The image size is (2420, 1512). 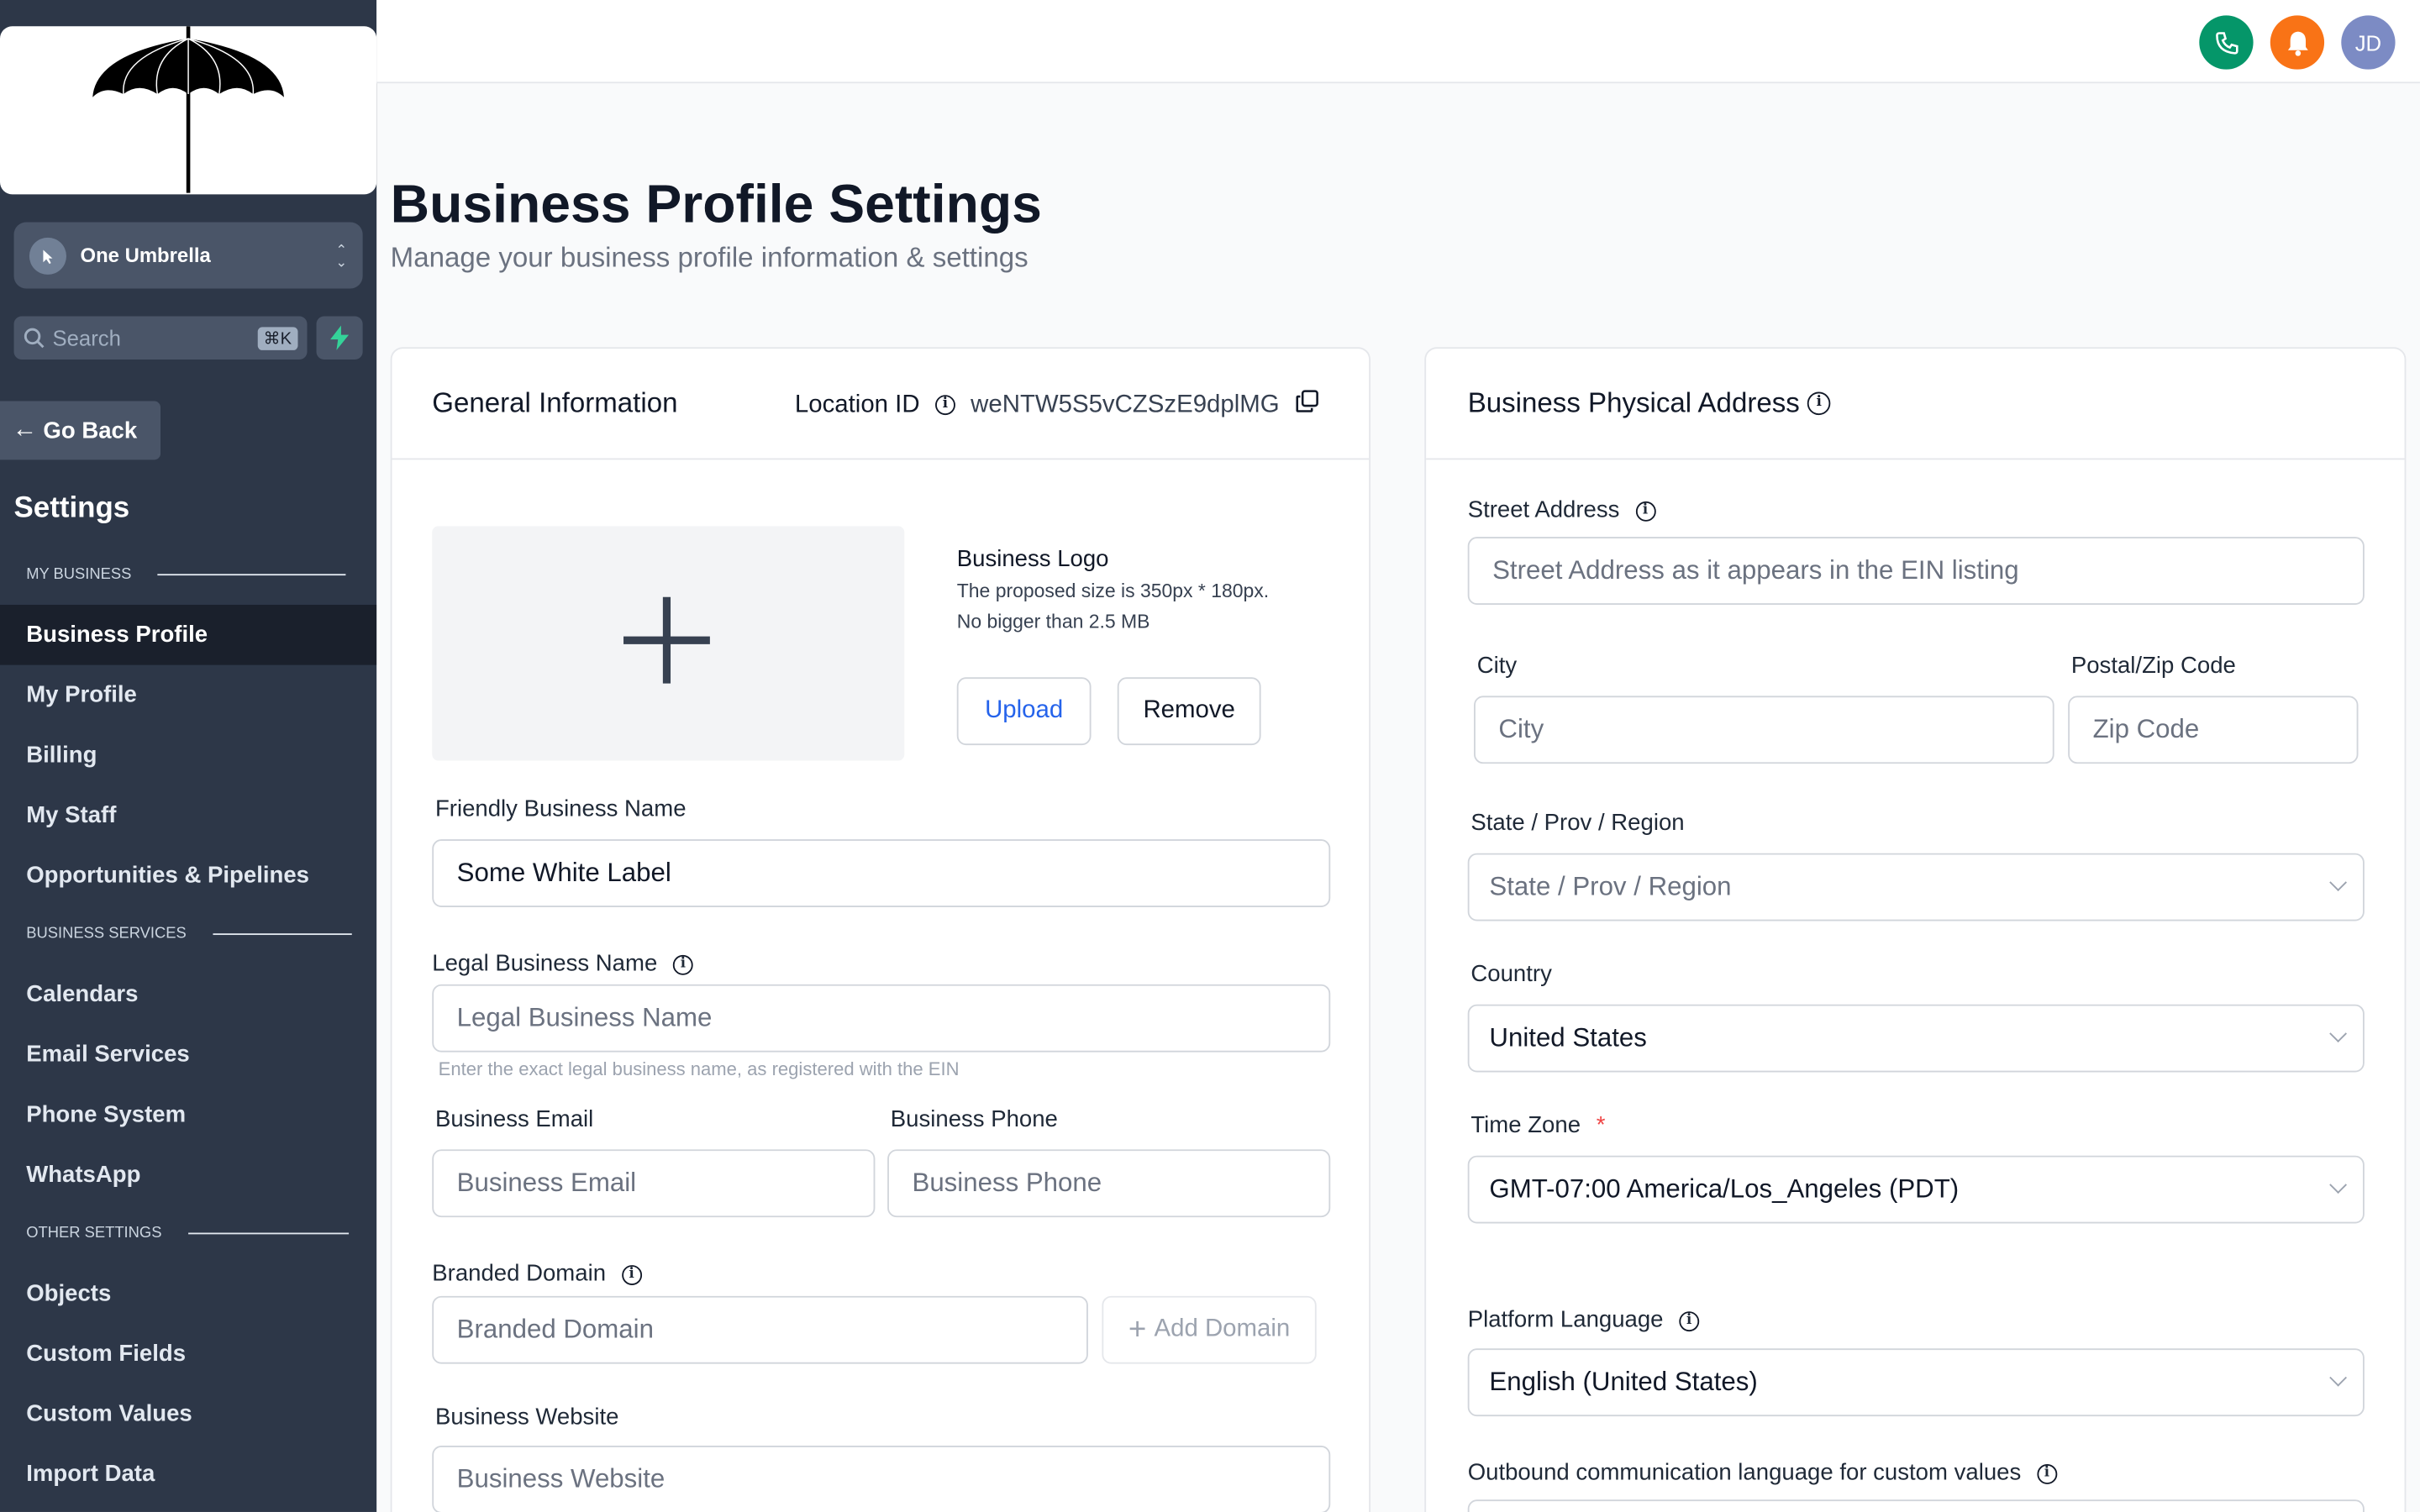 What do you see at coordinates (34, 338) in the screenshot?
I see `search-icon` at bounding box center [34, 338].